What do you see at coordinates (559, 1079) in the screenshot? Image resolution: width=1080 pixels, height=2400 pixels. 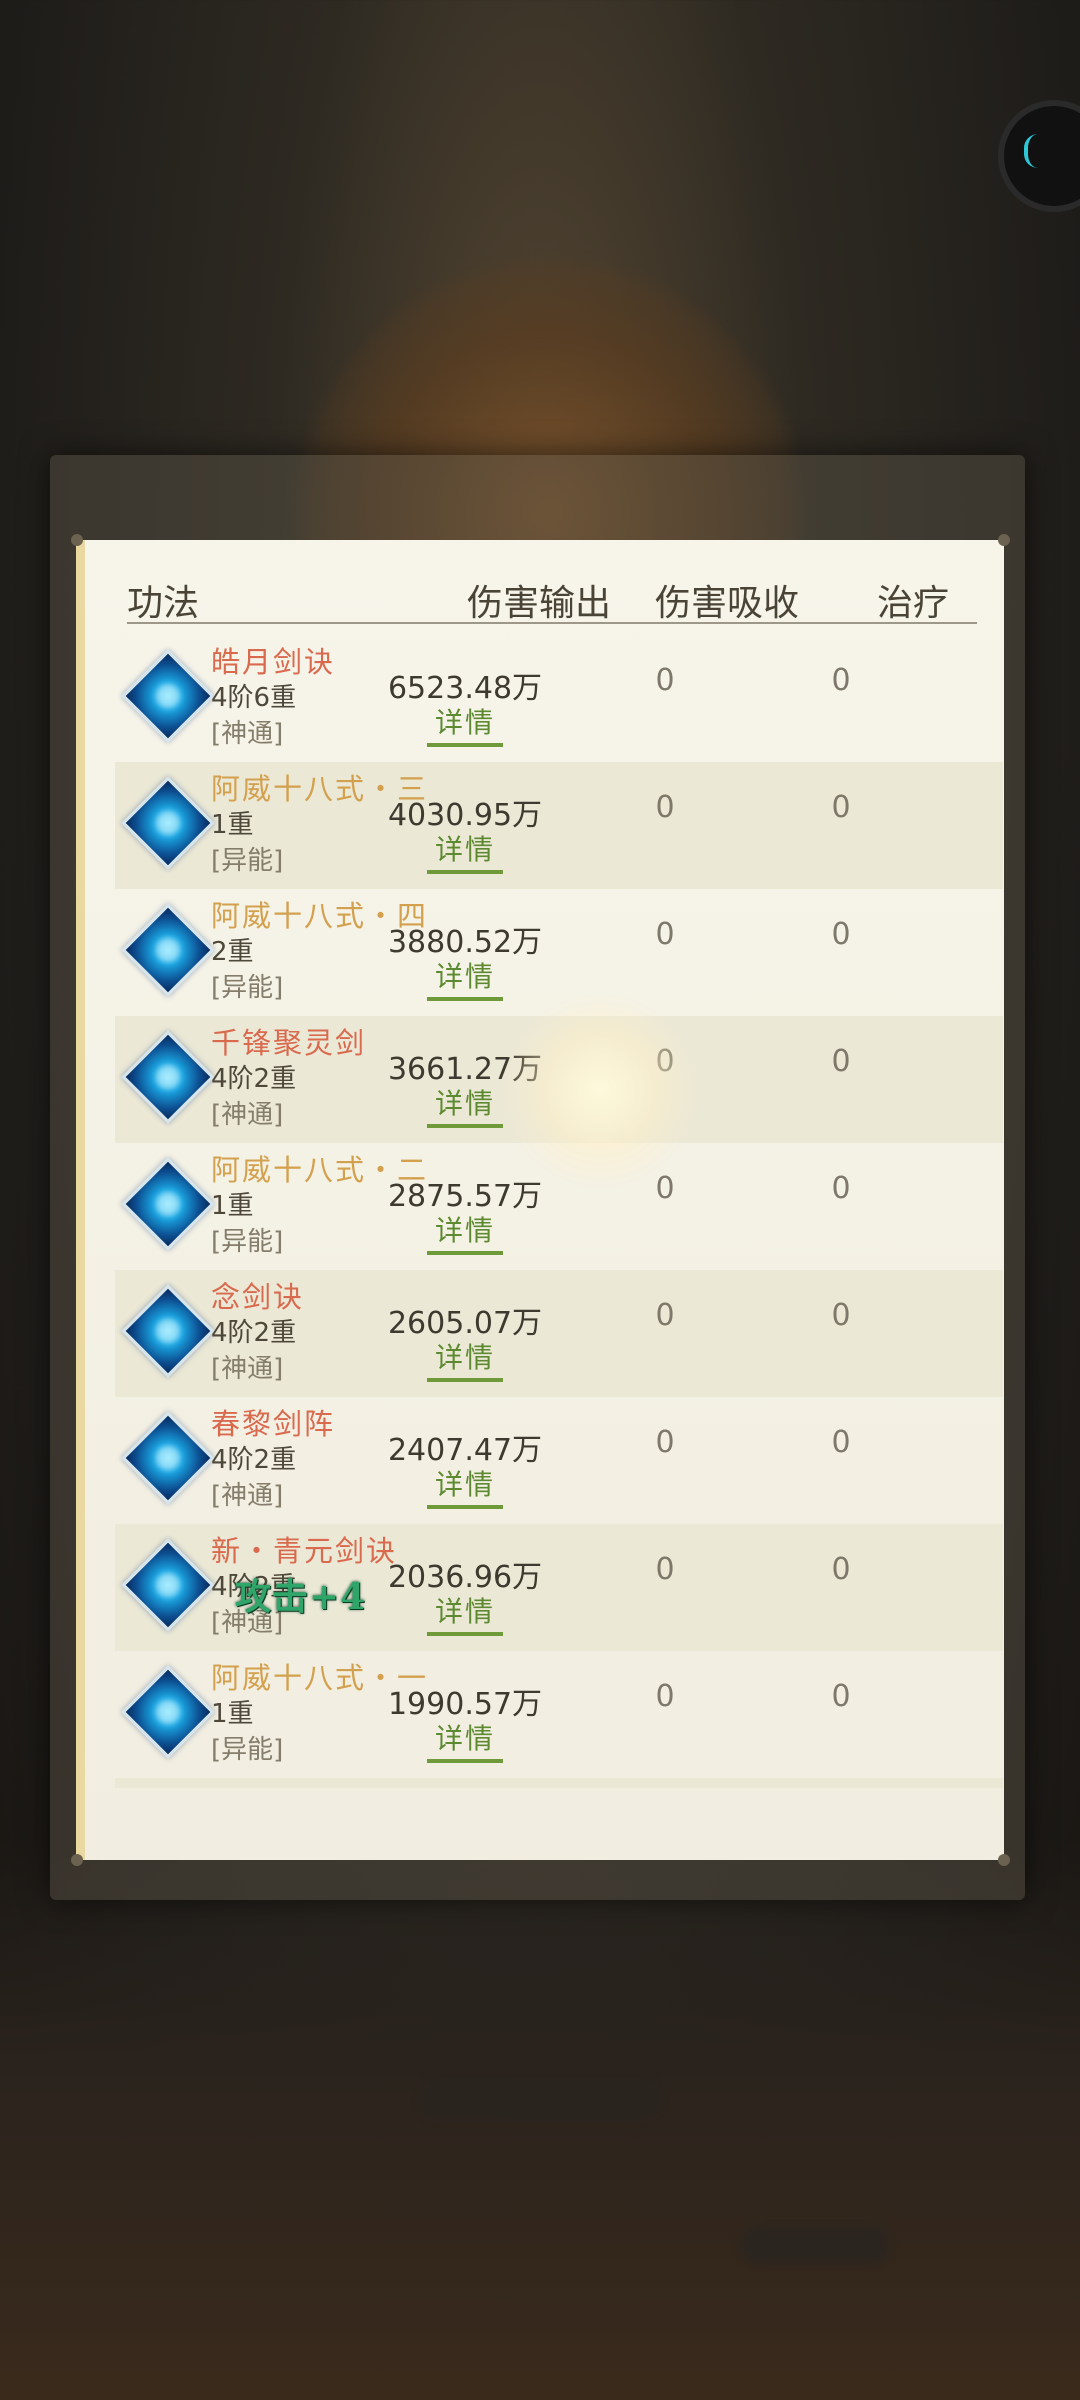 I see `skill-row: 千锋聚灵剑 4阶2重 [神通] 3661.27万 详情 0 0` at bounding box center [559, 1079].